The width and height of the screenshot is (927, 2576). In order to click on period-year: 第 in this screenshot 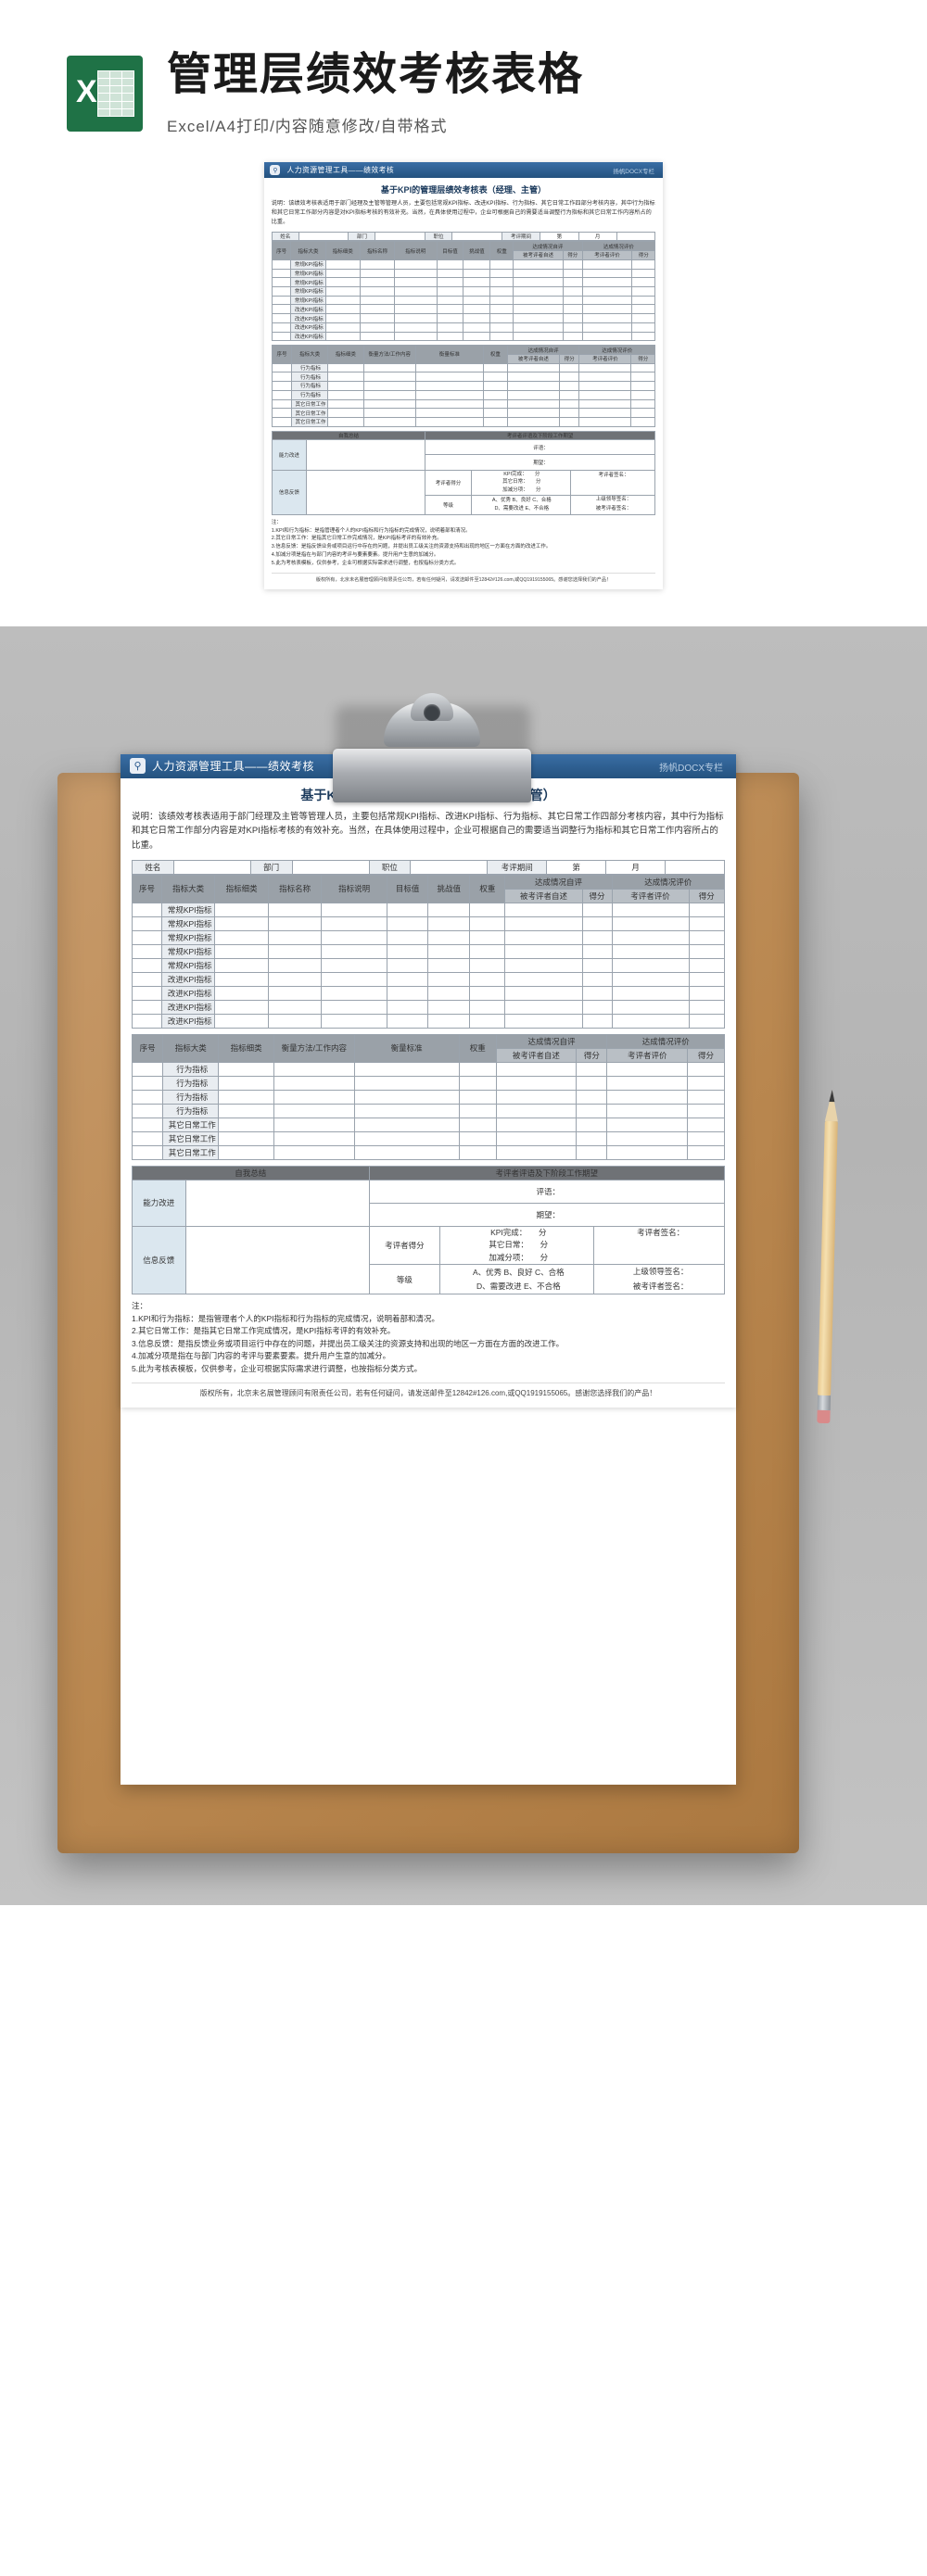, I will do `click(576, 867)`.